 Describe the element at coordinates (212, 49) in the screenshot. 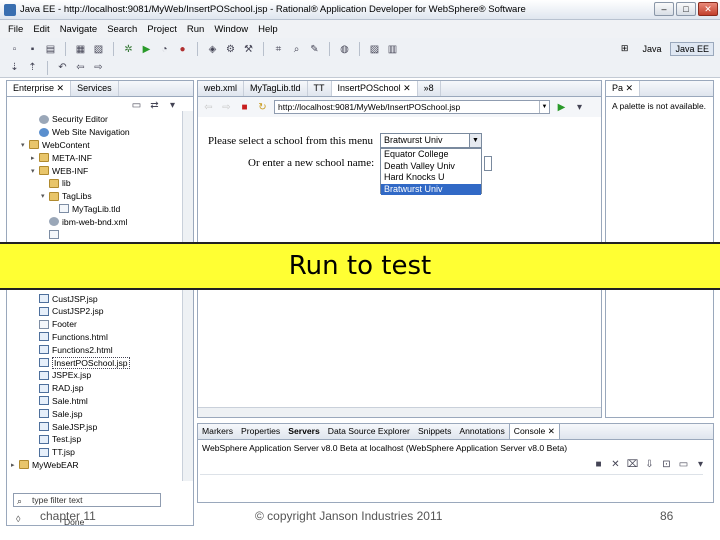

I see `new-class-icon: ◈` at that location.